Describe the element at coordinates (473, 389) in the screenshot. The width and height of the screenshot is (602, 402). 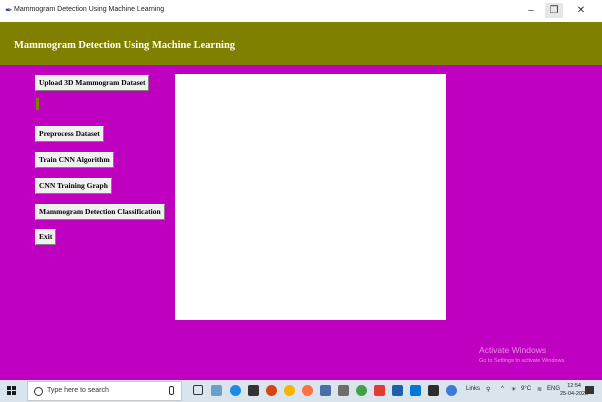
I see `tray-links: Links` at that location.